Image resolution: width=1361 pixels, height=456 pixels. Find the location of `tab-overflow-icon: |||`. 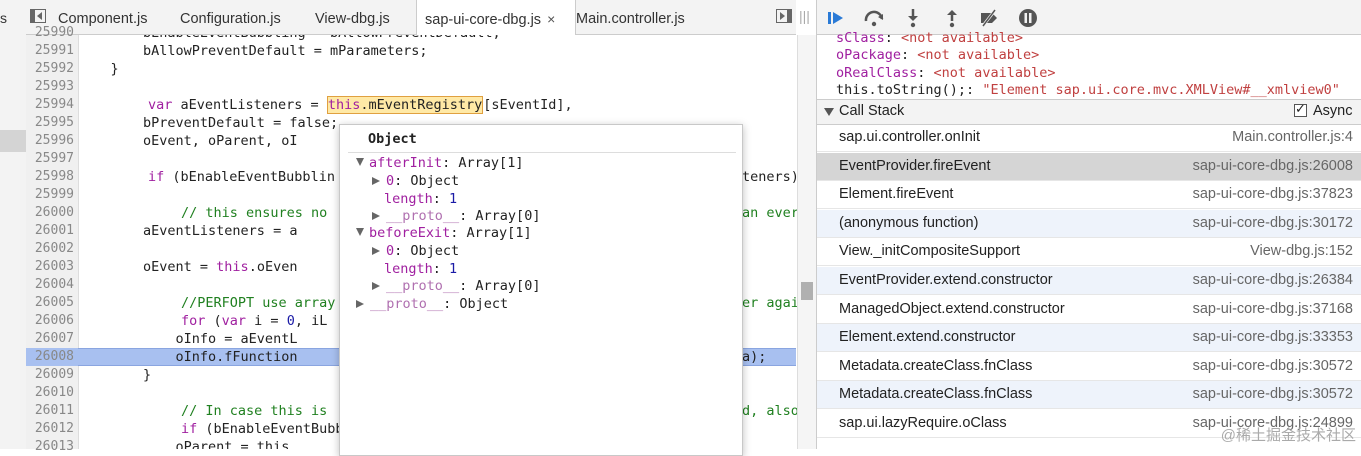

tab-overflow-icon: ||| is located at coordinates (804, 16).